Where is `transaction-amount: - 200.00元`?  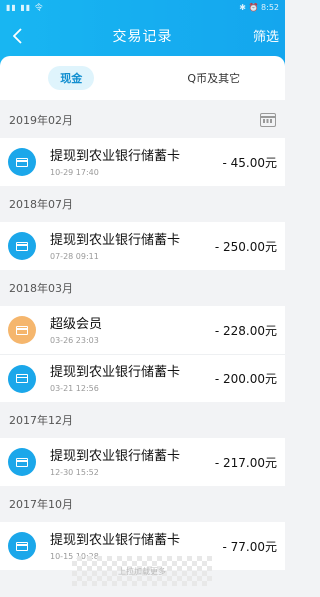 transaction-amount: - 200.00元 is located at coordinates (245, 379).